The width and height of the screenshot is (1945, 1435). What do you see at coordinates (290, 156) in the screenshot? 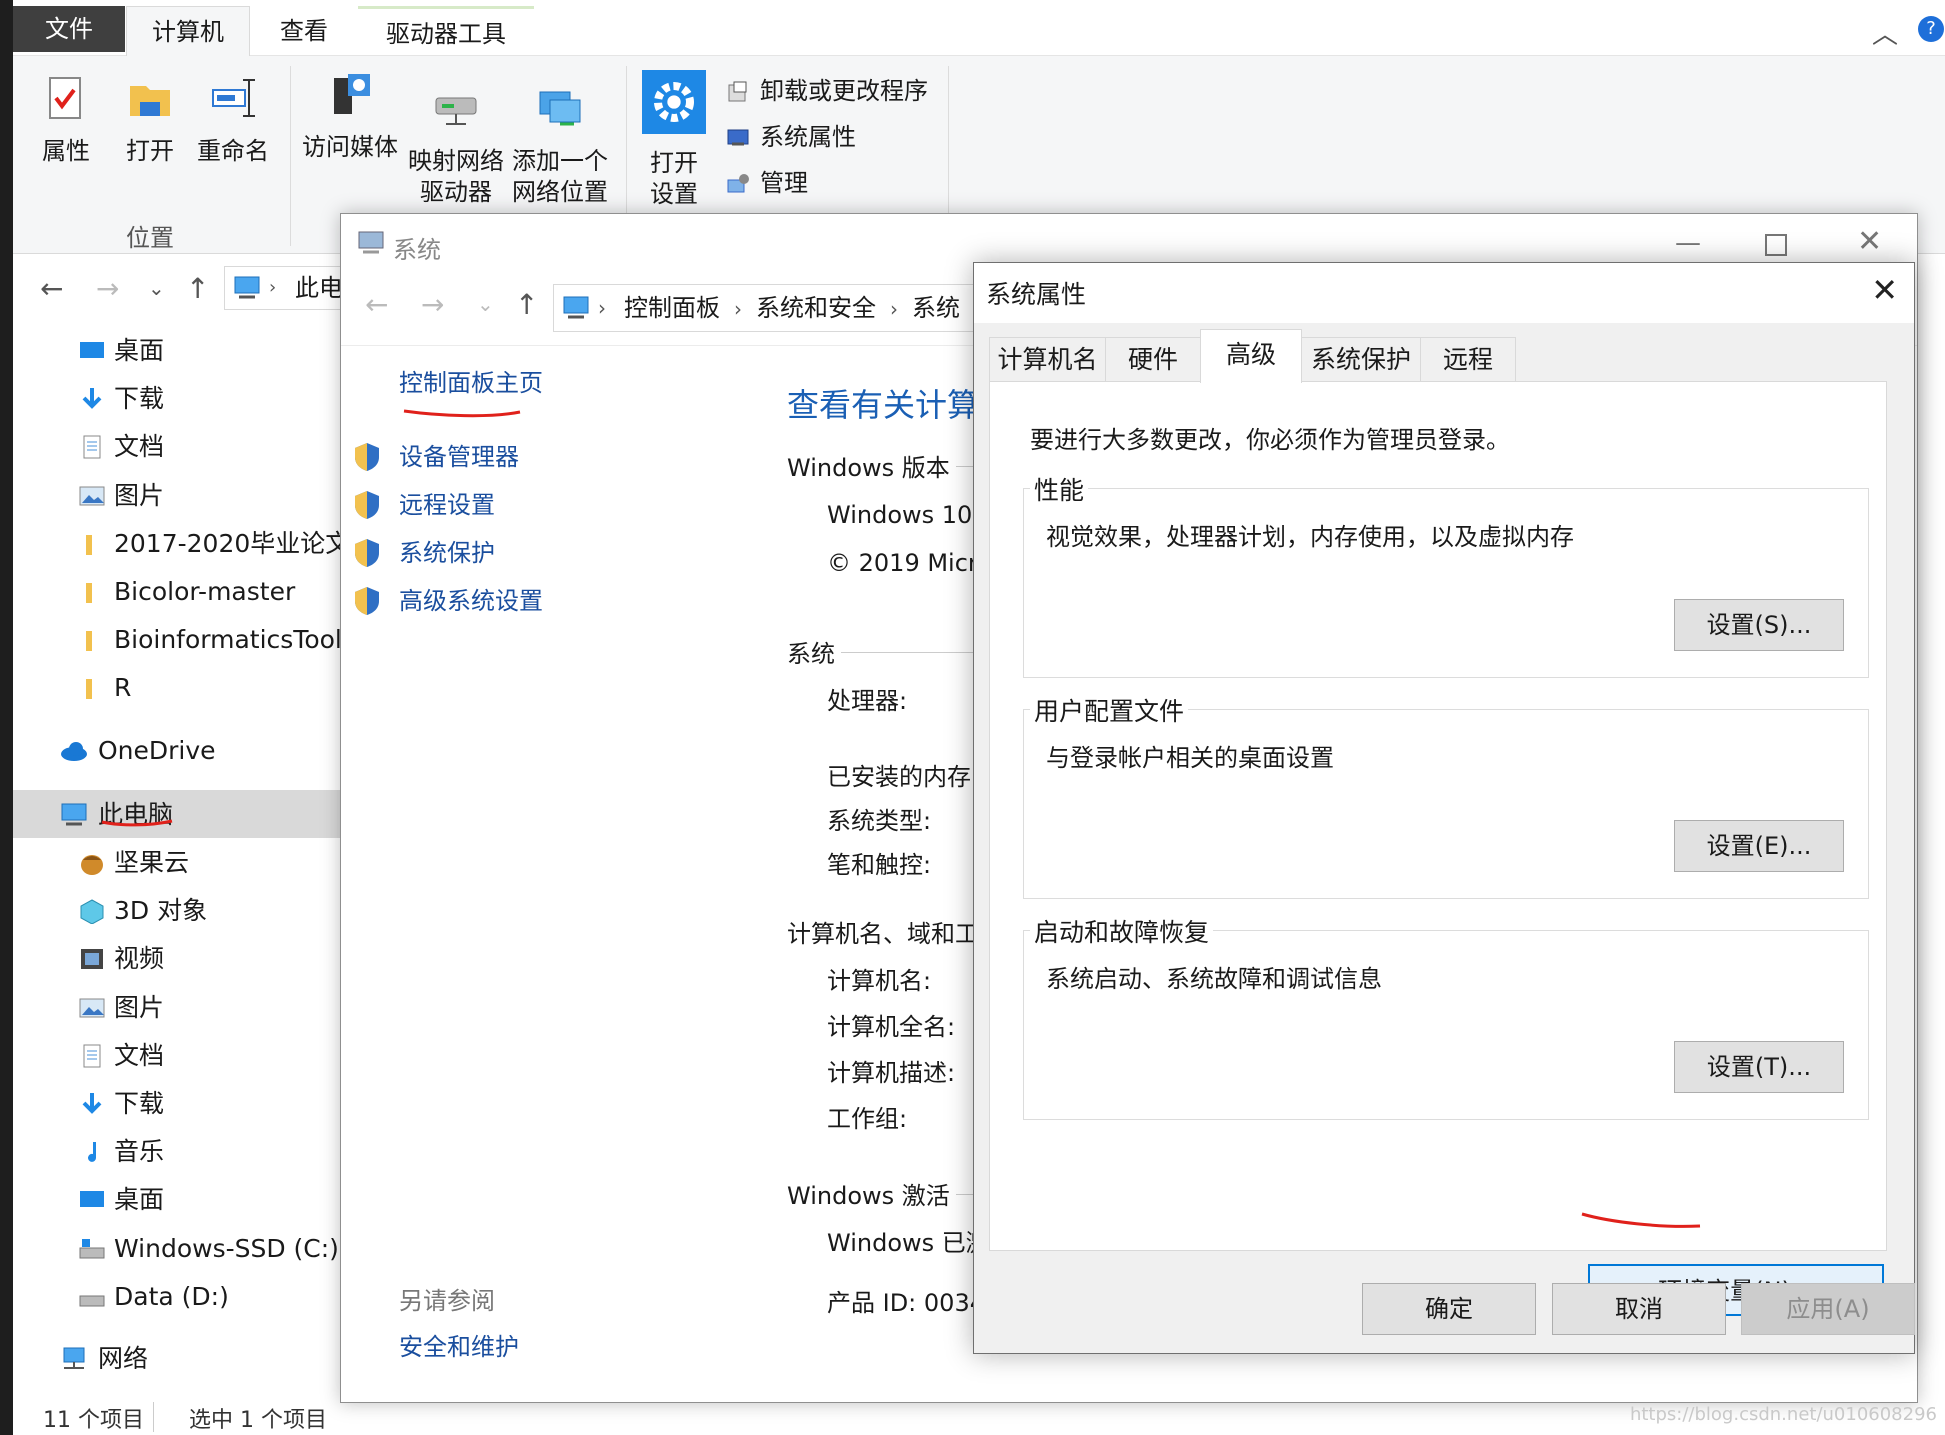
I see `ribbon-divider` at bounding box center [290, 156].